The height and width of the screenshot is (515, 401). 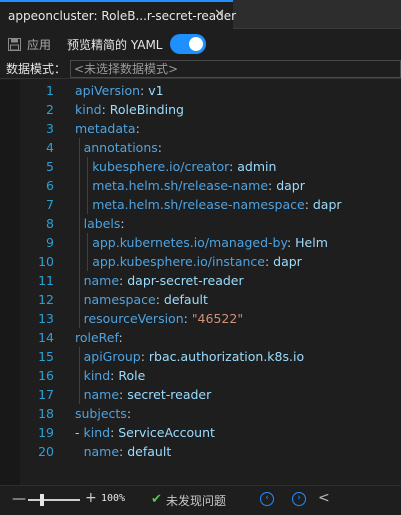 What do you see at coordinates (146, 109) in the screenshot?
I see `yaml-value: RoleBinding` at bounding box center [146, 109].